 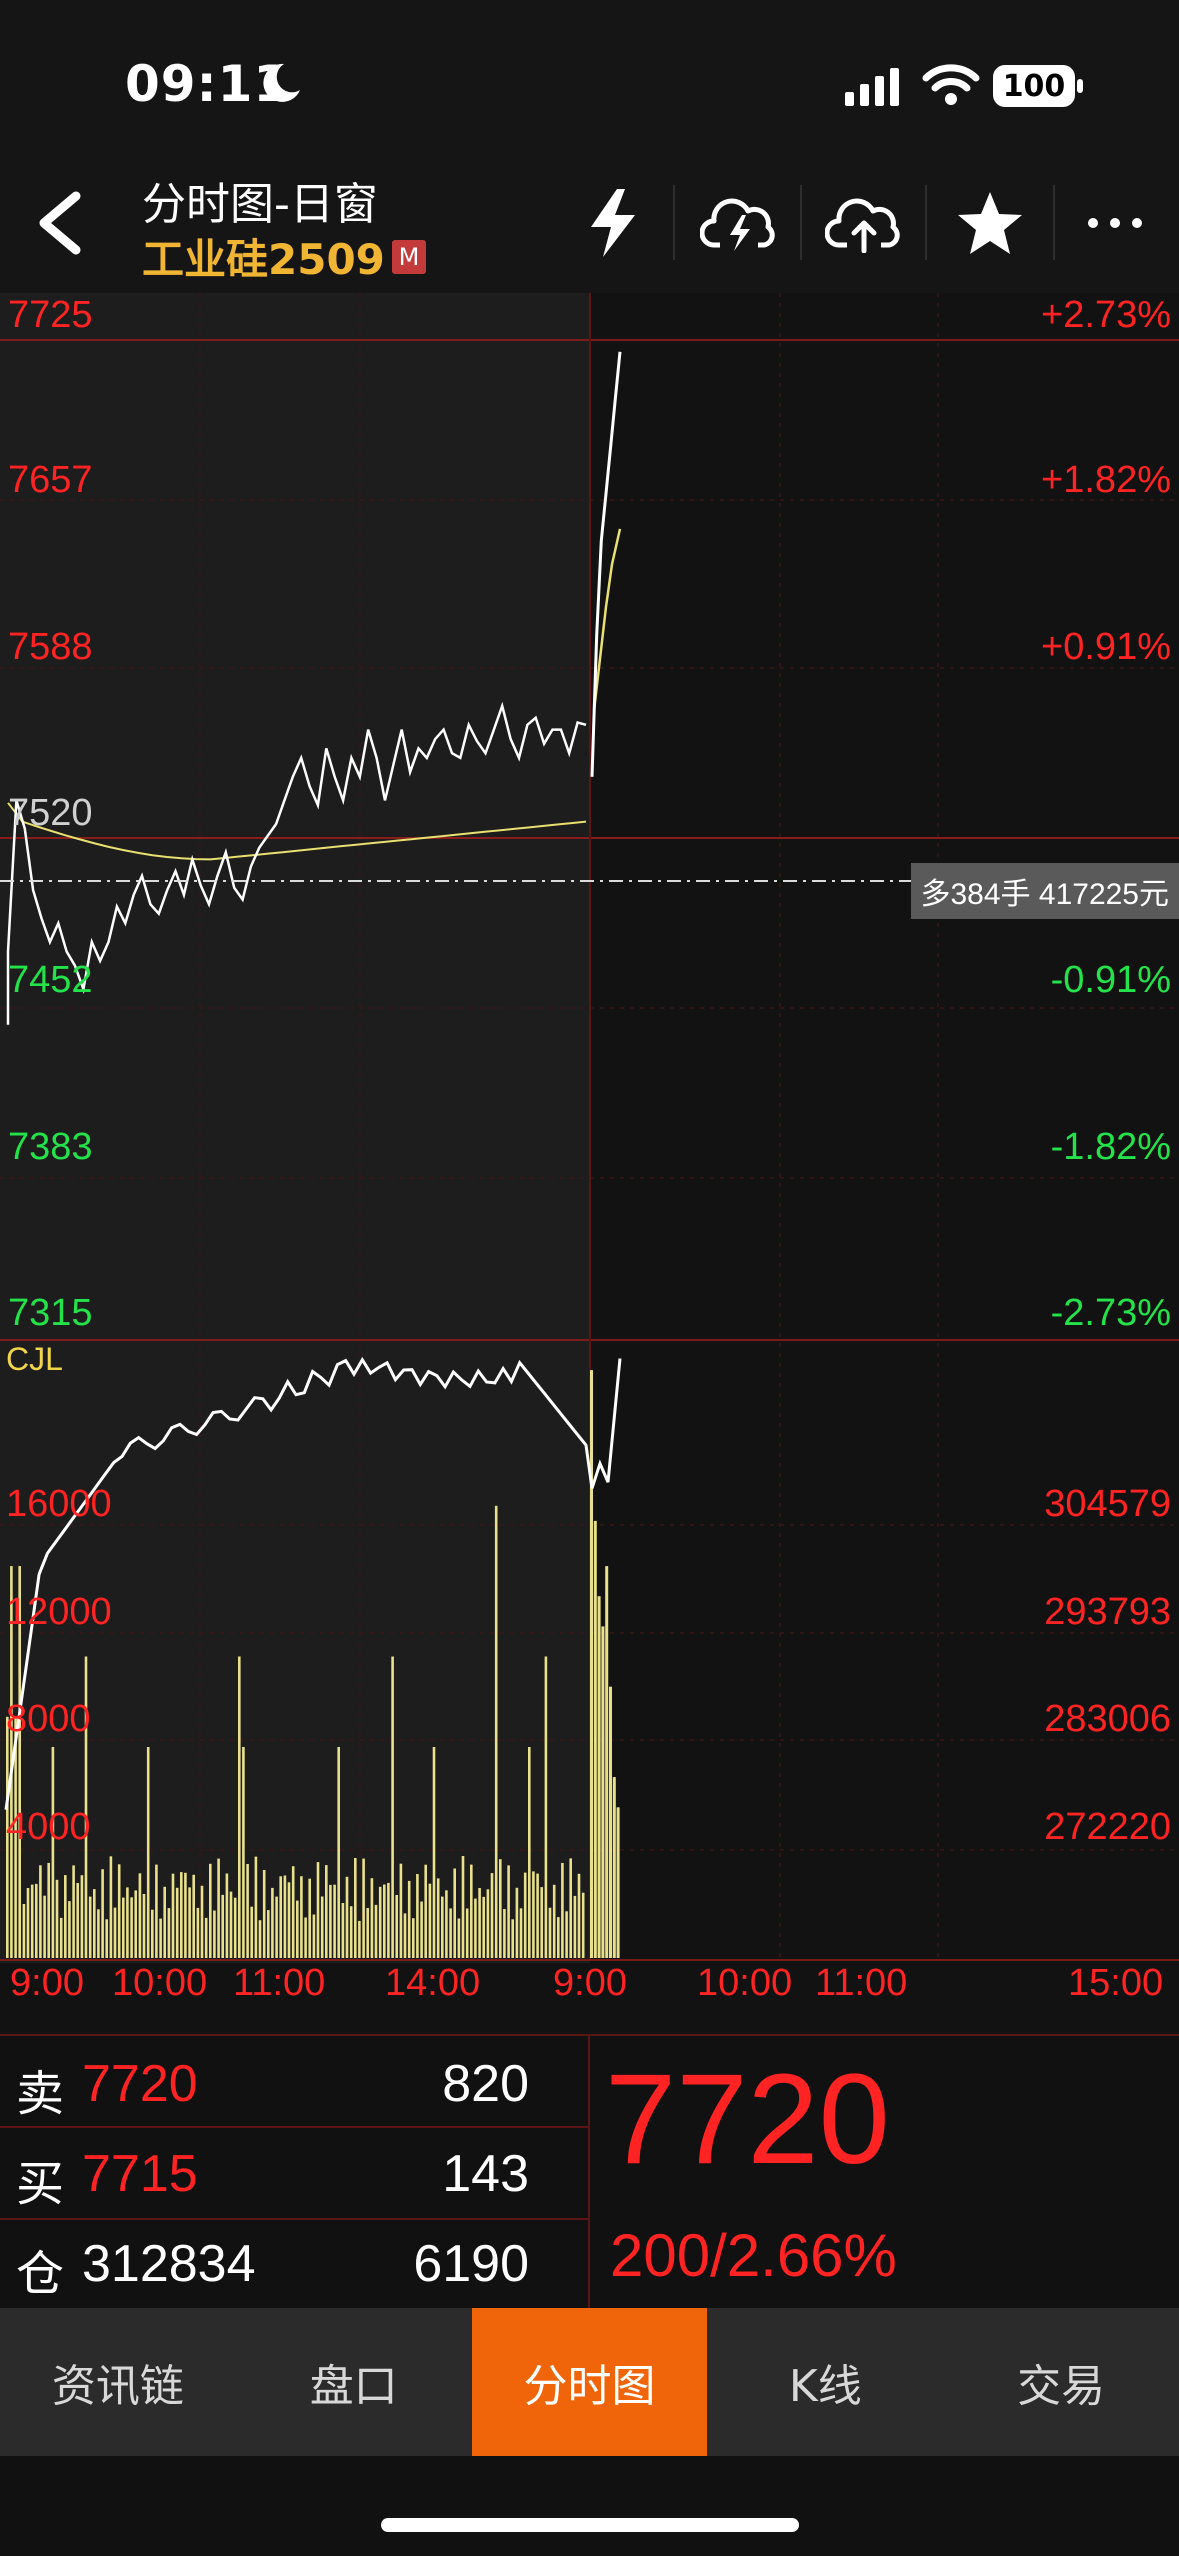 I want to click on time-label: 11:00, so click(x=861, y=1983).